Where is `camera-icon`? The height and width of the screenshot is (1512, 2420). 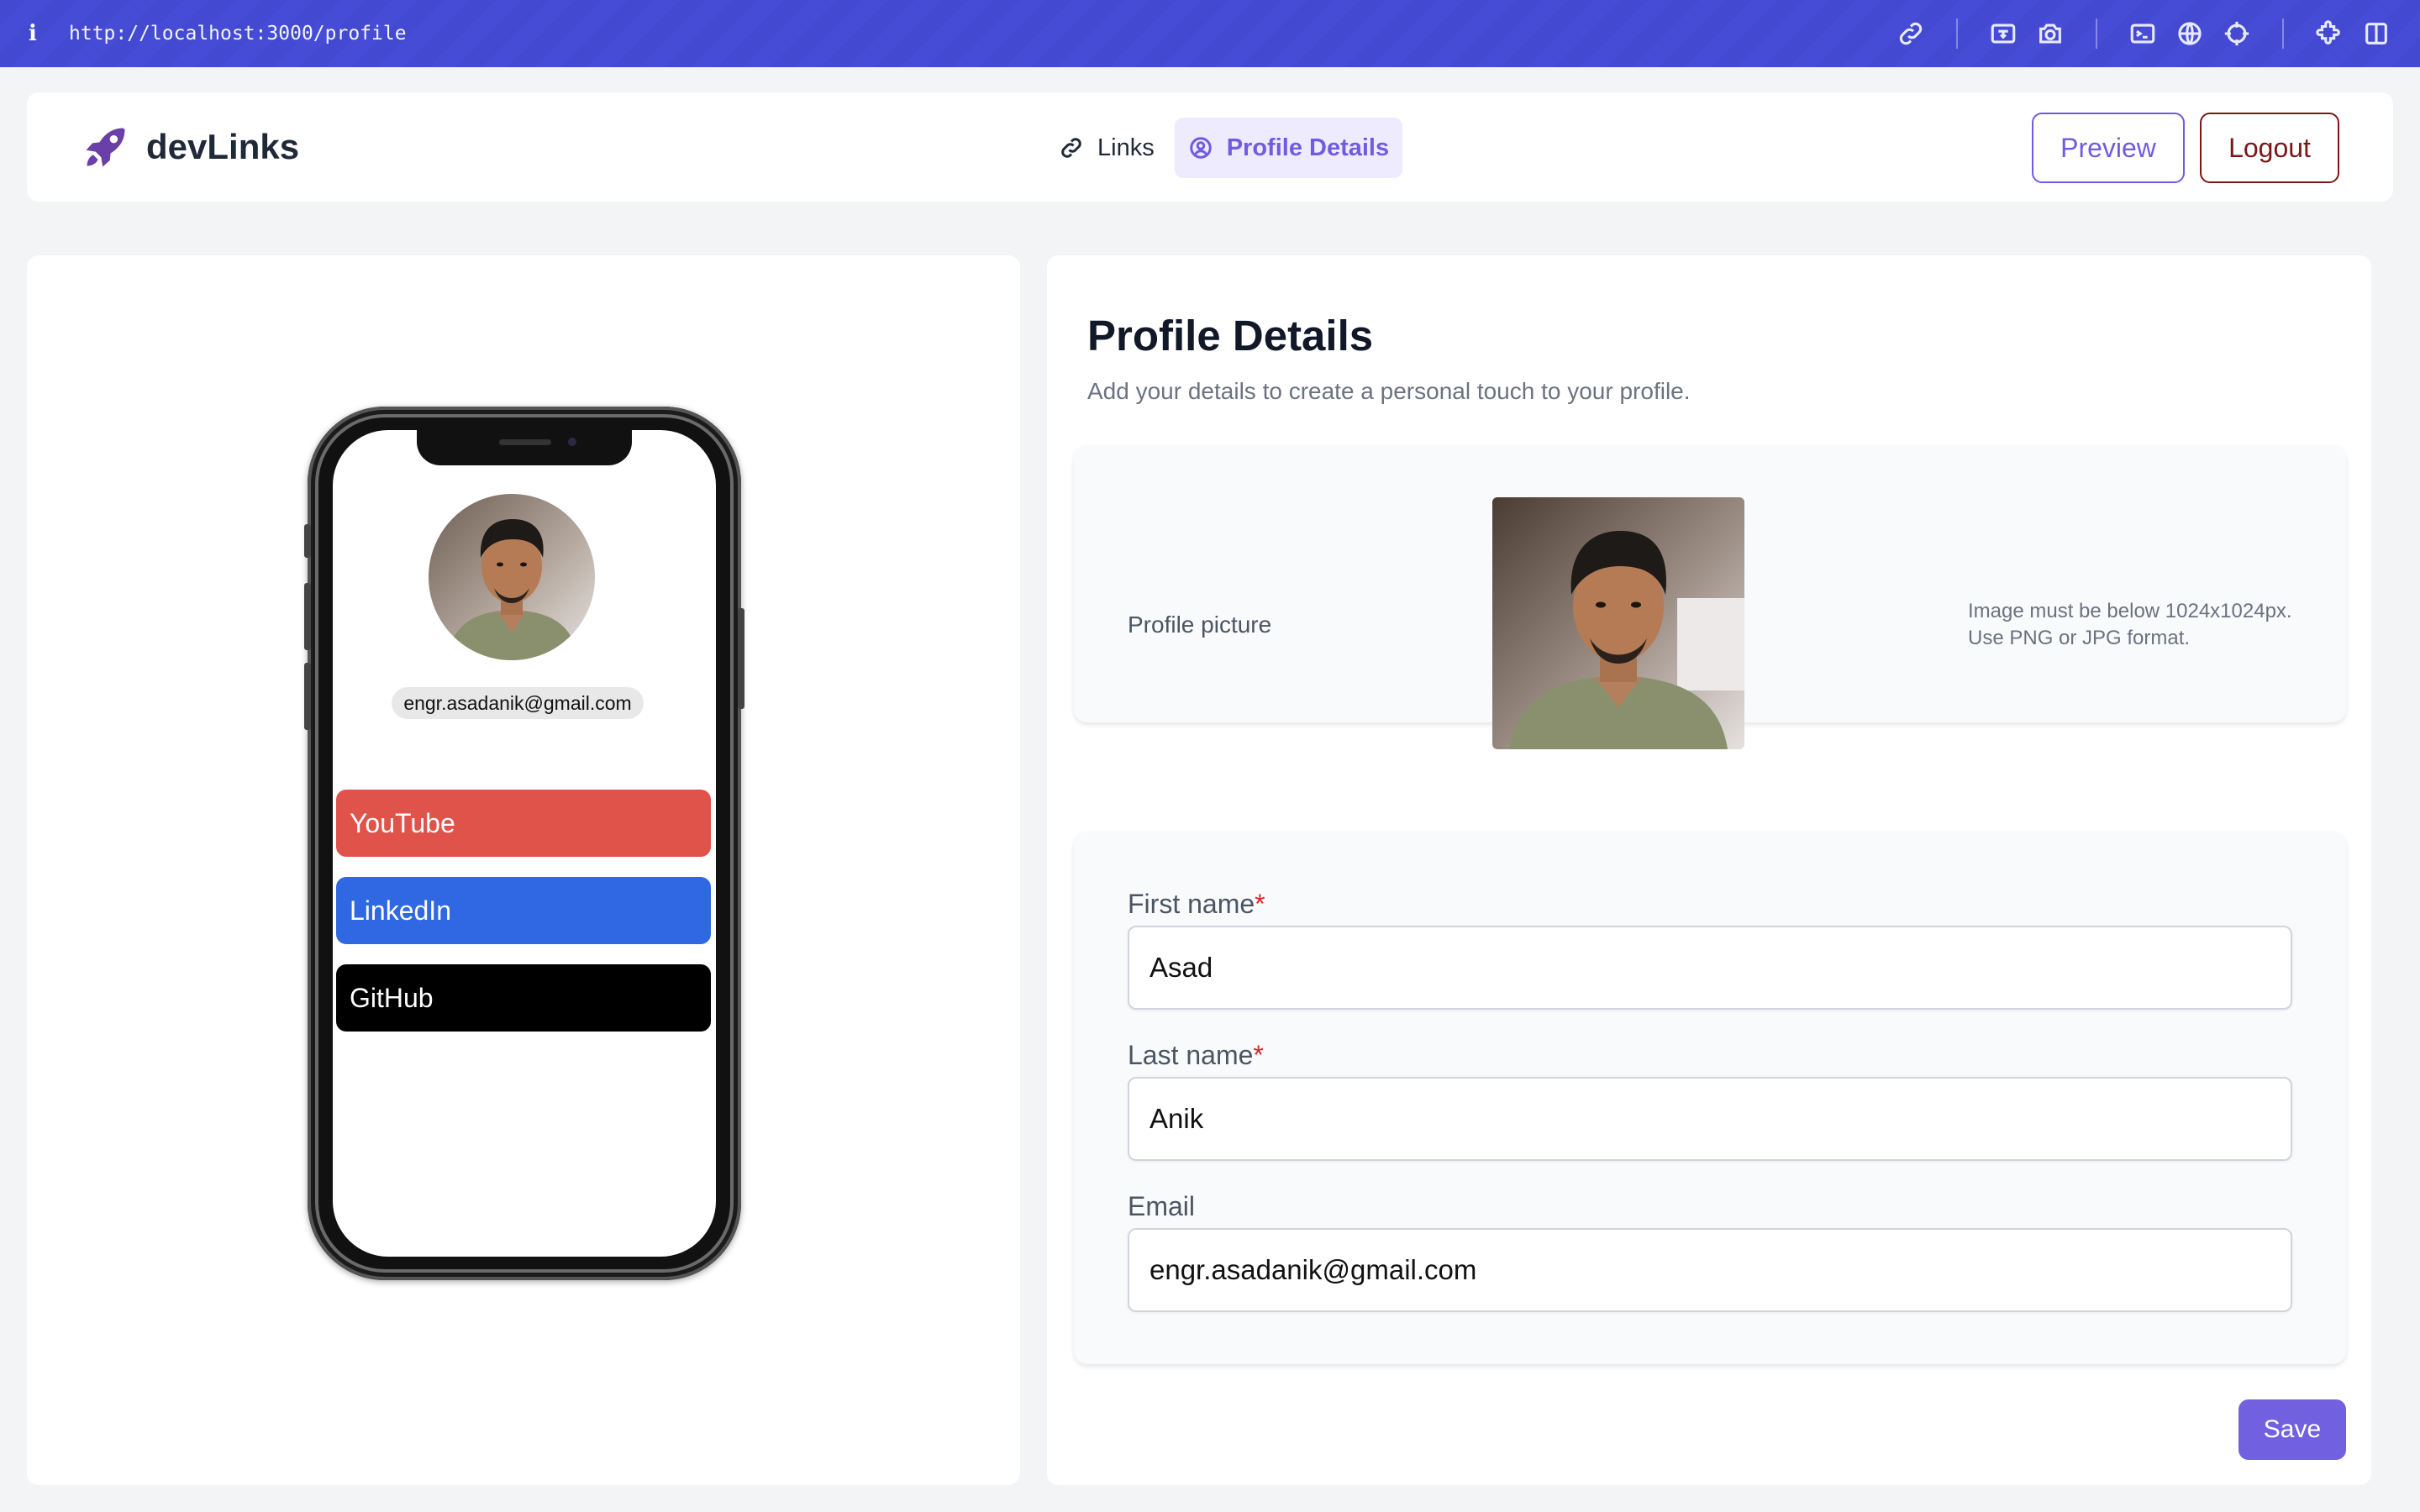
camera-icon is located at coordinates (2050, 33).